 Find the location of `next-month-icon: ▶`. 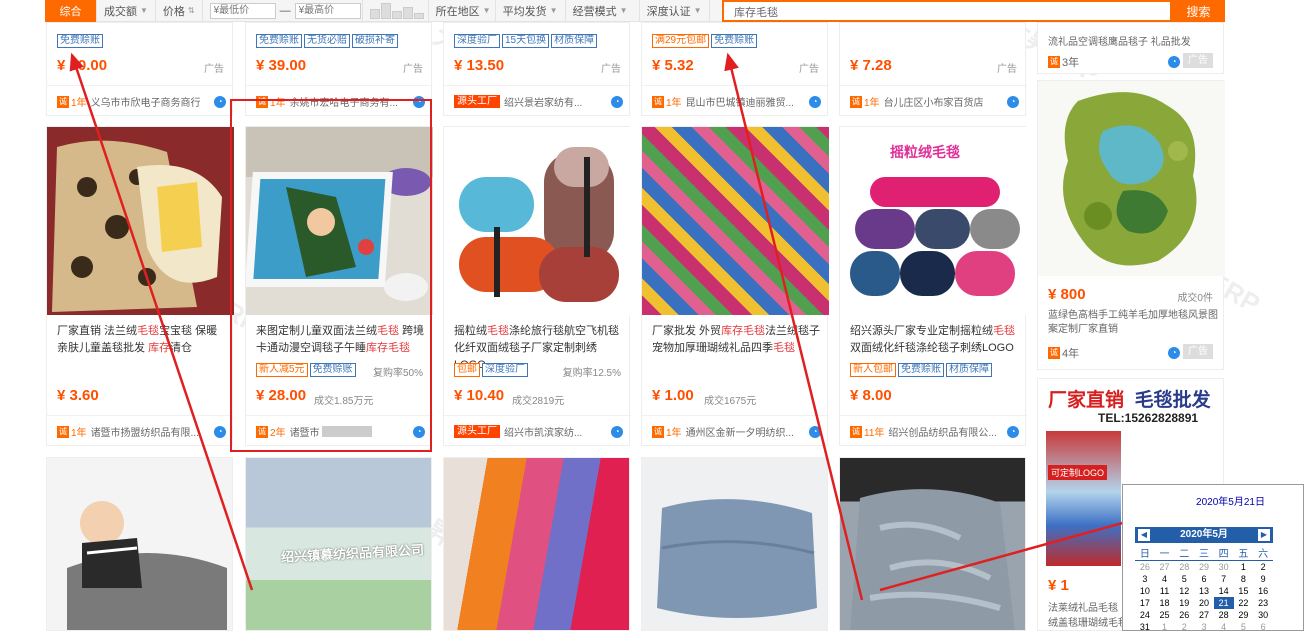

next-month-icon: ▶ is located at coordinates (1264, 535).